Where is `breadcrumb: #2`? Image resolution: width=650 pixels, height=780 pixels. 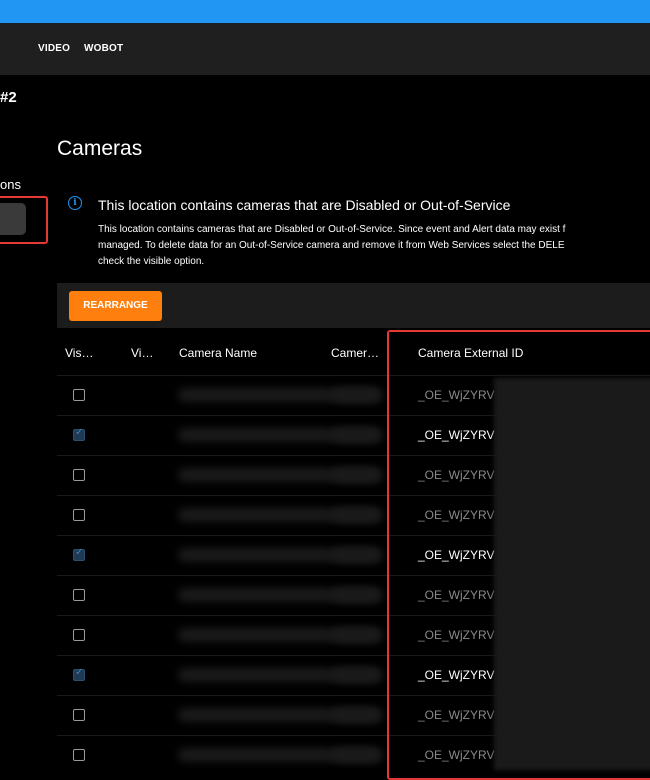
breadcrumb: #2 is located at coordinates (8, 97).